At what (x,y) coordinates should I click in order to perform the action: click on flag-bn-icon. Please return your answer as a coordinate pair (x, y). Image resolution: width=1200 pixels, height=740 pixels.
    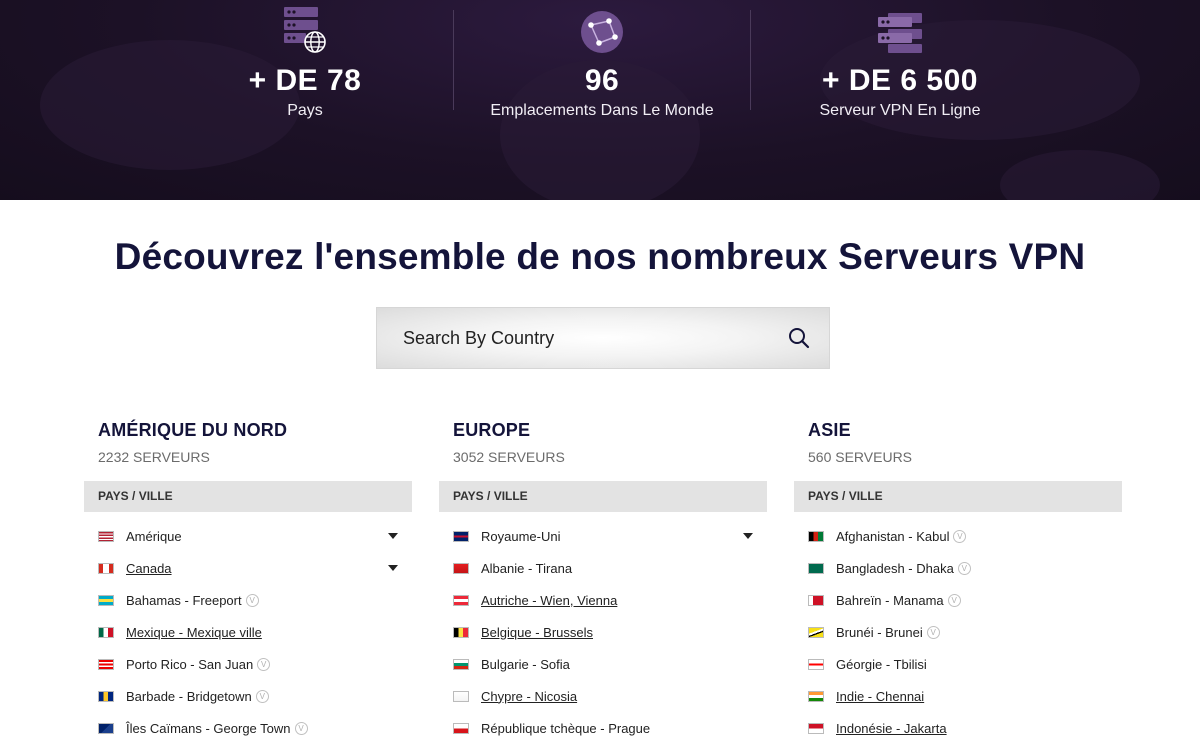
    Looking at the image, I should click on (816, 632).